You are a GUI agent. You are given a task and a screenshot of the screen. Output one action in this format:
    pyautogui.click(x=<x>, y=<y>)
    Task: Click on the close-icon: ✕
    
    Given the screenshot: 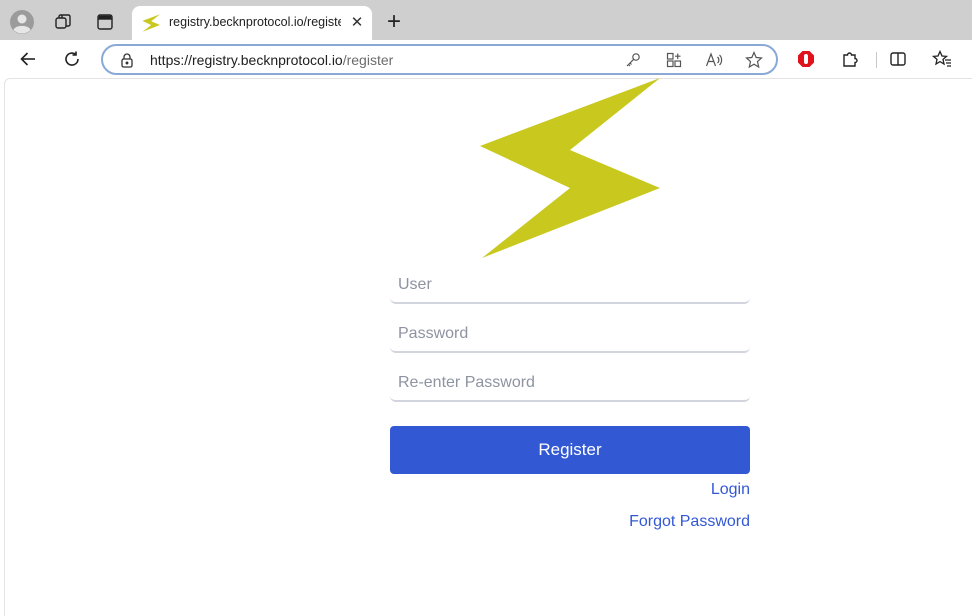 What is the action you would take?
    pyautogui.click(x=357, y=22)
    